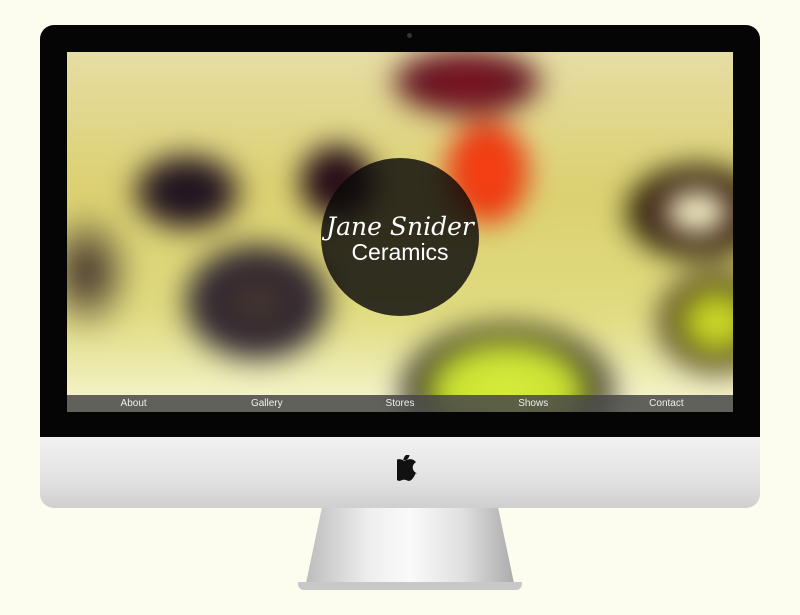 The image size is (800, 615). Describe the element at coordinates (400, 252) in the screenshot. I see `logo-subtitle: Ceramics` at that location.